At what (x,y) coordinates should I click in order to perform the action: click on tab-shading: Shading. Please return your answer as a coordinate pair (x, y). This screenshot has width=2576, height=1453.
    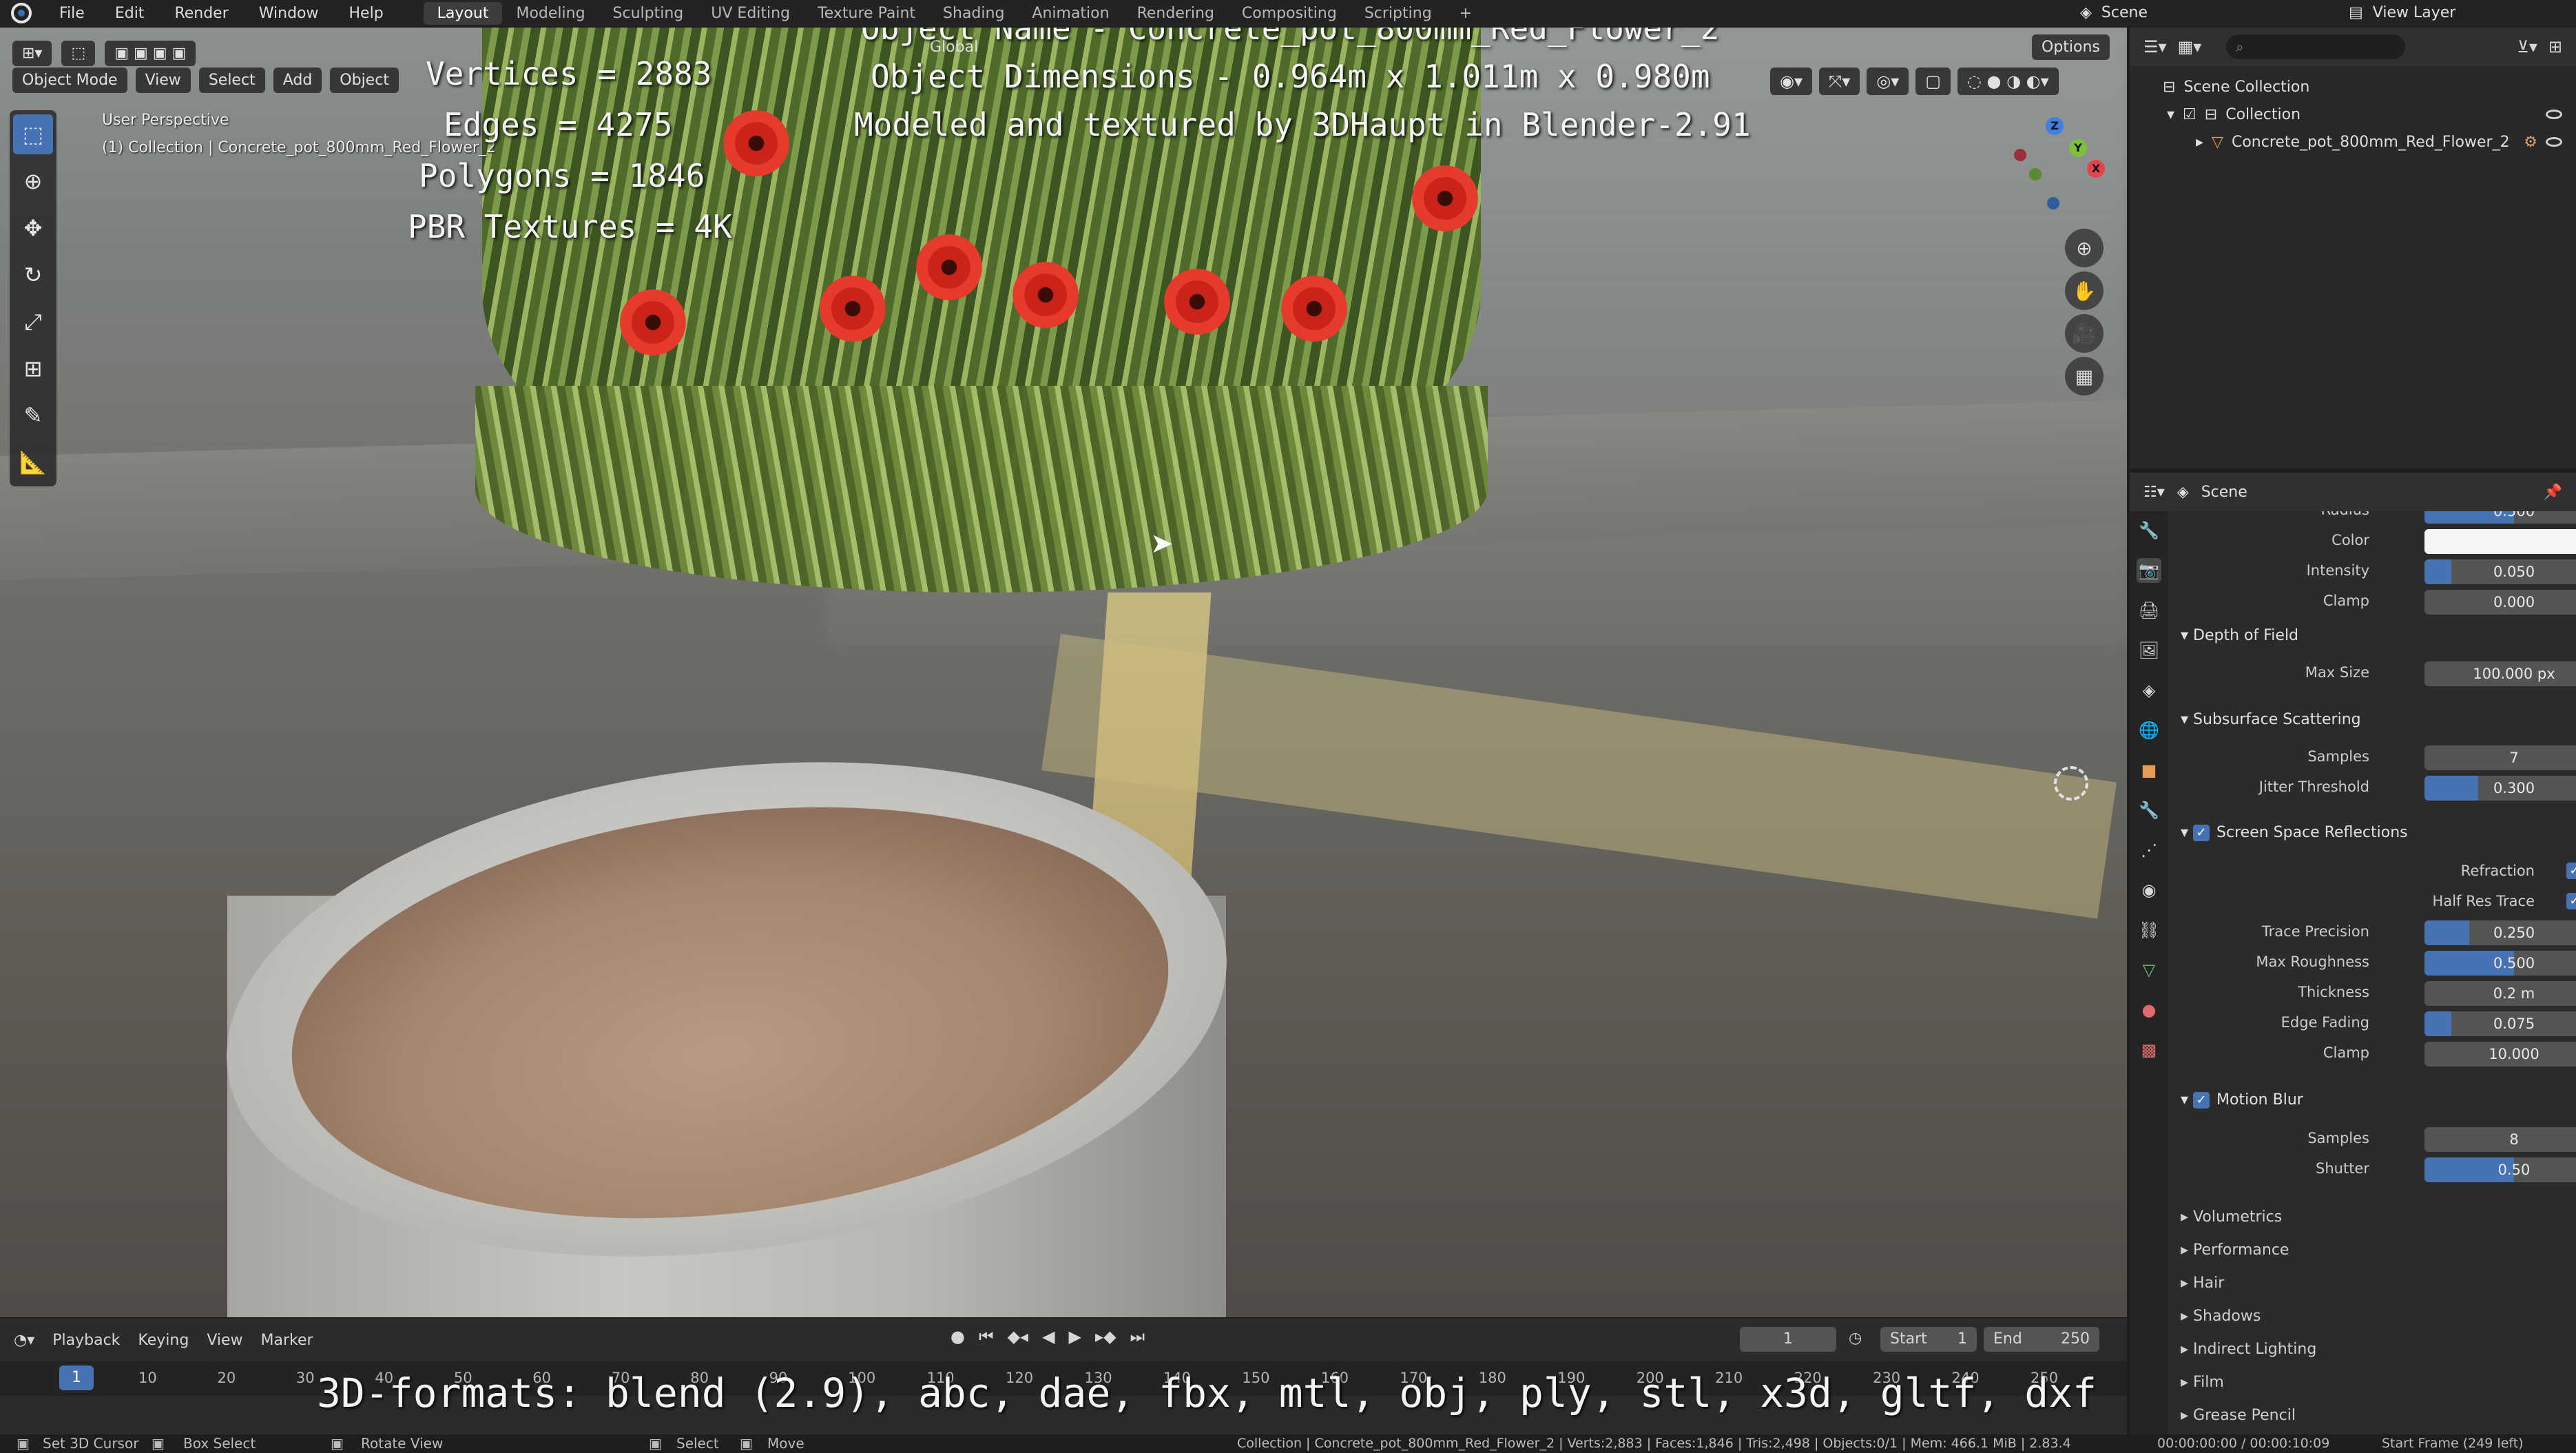
    Looking at the image, I should click on (974, 13).